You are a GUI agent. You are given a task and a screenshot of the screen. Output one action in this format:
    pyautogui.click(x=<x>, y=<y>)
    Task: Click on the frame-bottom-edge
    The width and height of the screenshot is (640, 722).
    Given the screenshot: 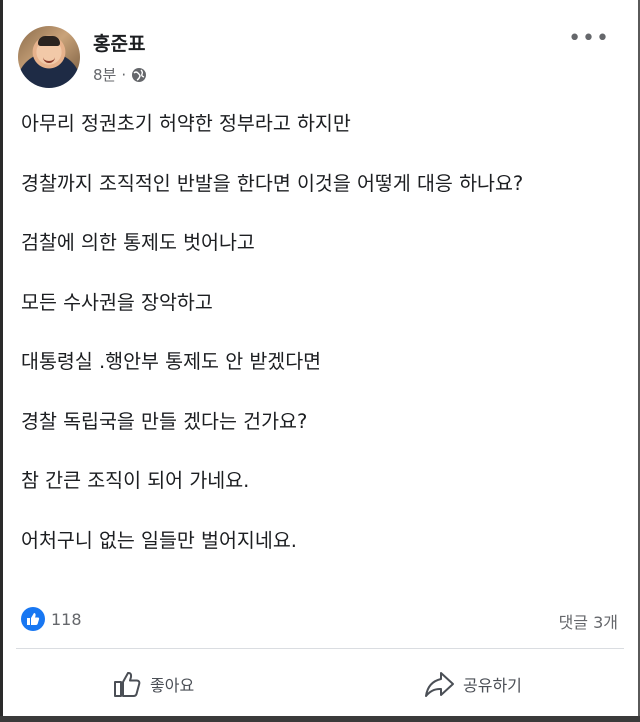 What is the action you would take?
    pyautogui.click(x=320, y=719)
    